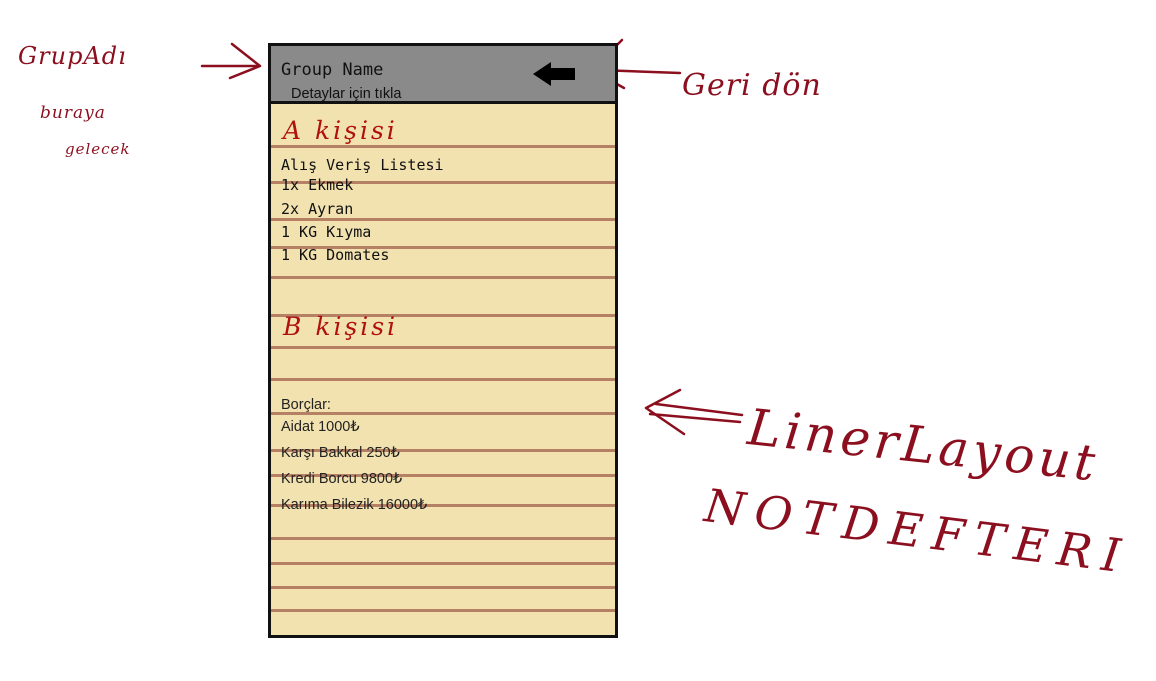 The image size is (1156, 681). What do you see at coordinates (694, 412) in the screenshot?
I see `list-layout-arrow-icon` at bounding box center [694, 412].